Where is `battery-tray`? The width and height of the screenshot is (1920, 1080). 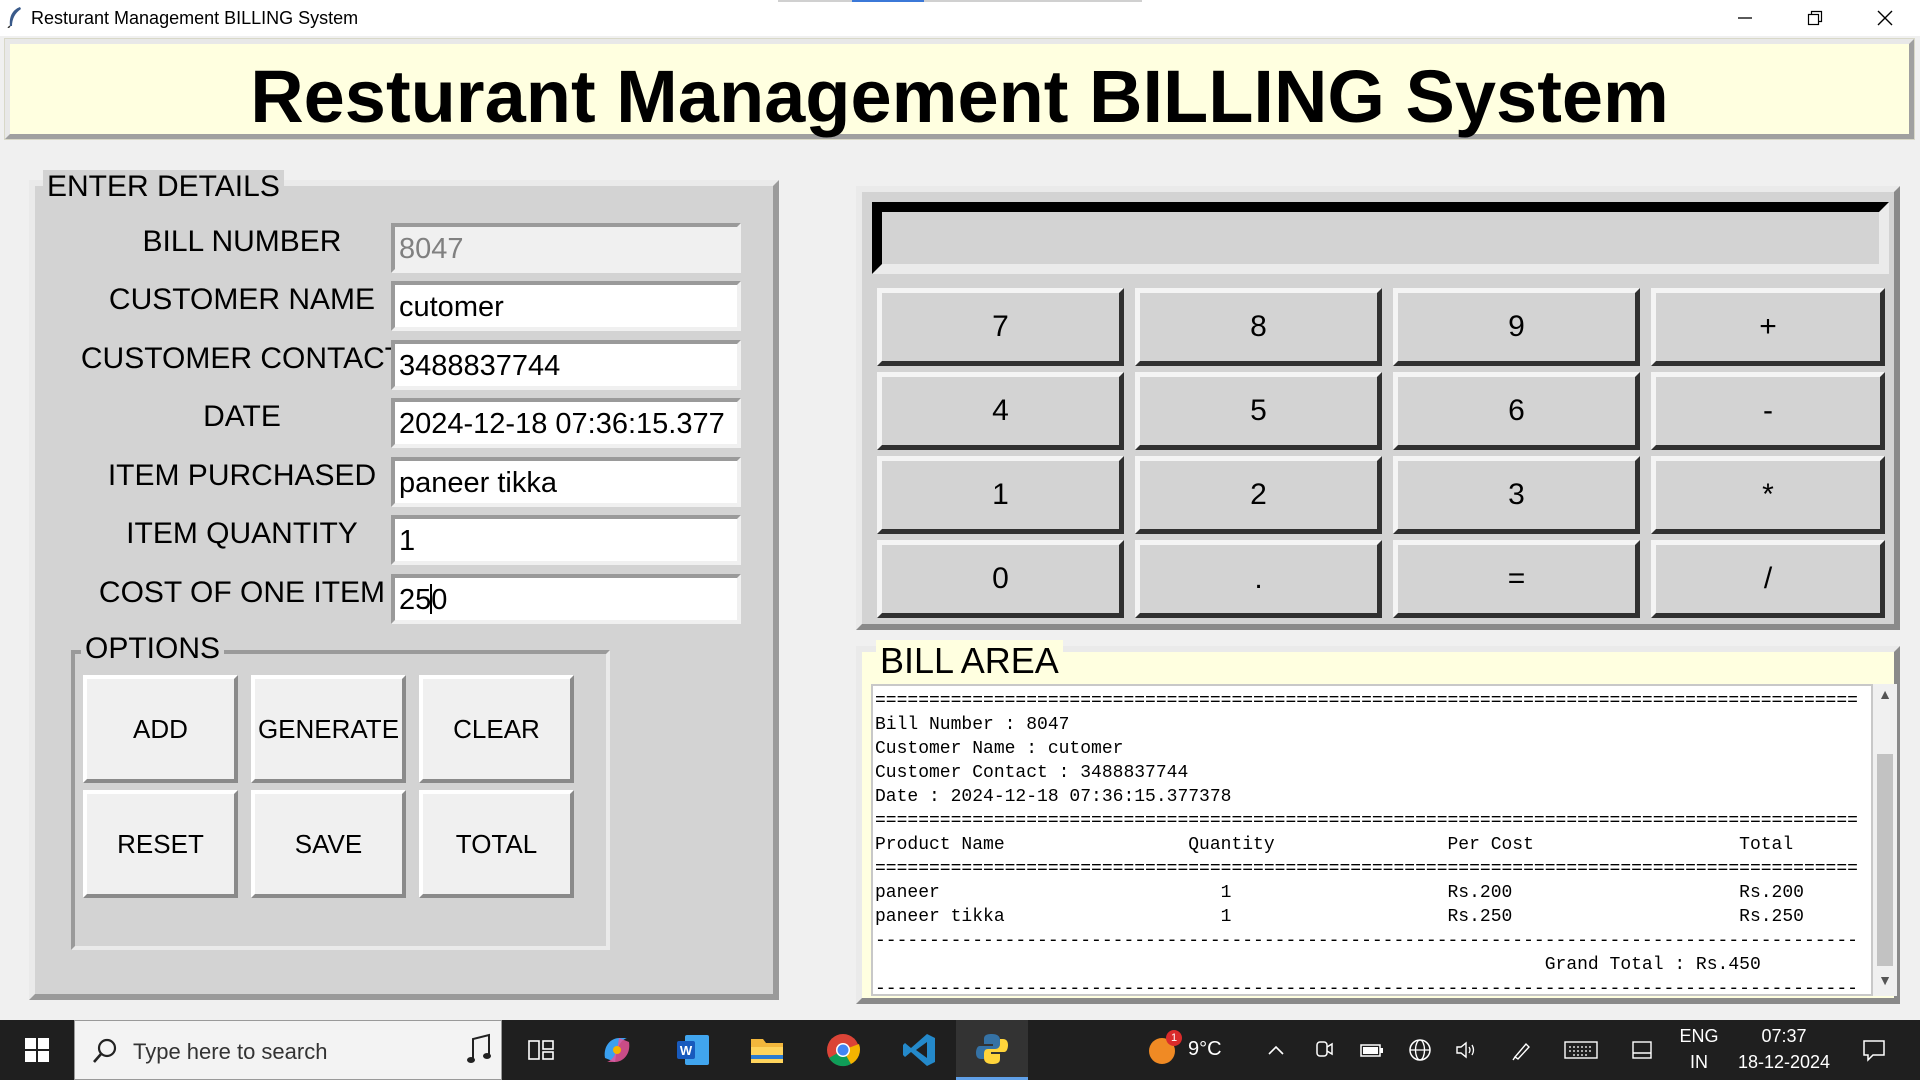
battery-tray is located at coordinates (1372, 1050).